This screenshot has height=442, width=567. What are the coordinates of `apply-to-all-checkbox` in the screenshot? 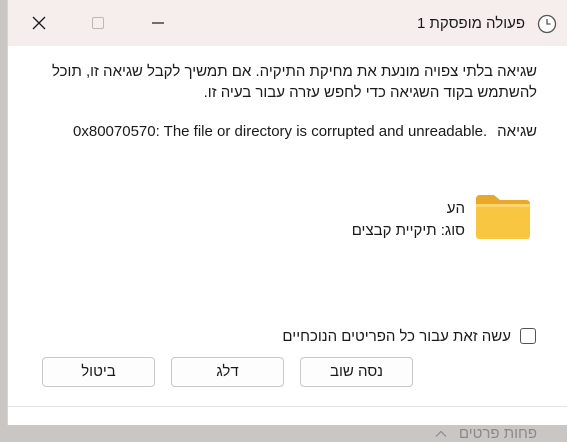 It's located at (528, 336).